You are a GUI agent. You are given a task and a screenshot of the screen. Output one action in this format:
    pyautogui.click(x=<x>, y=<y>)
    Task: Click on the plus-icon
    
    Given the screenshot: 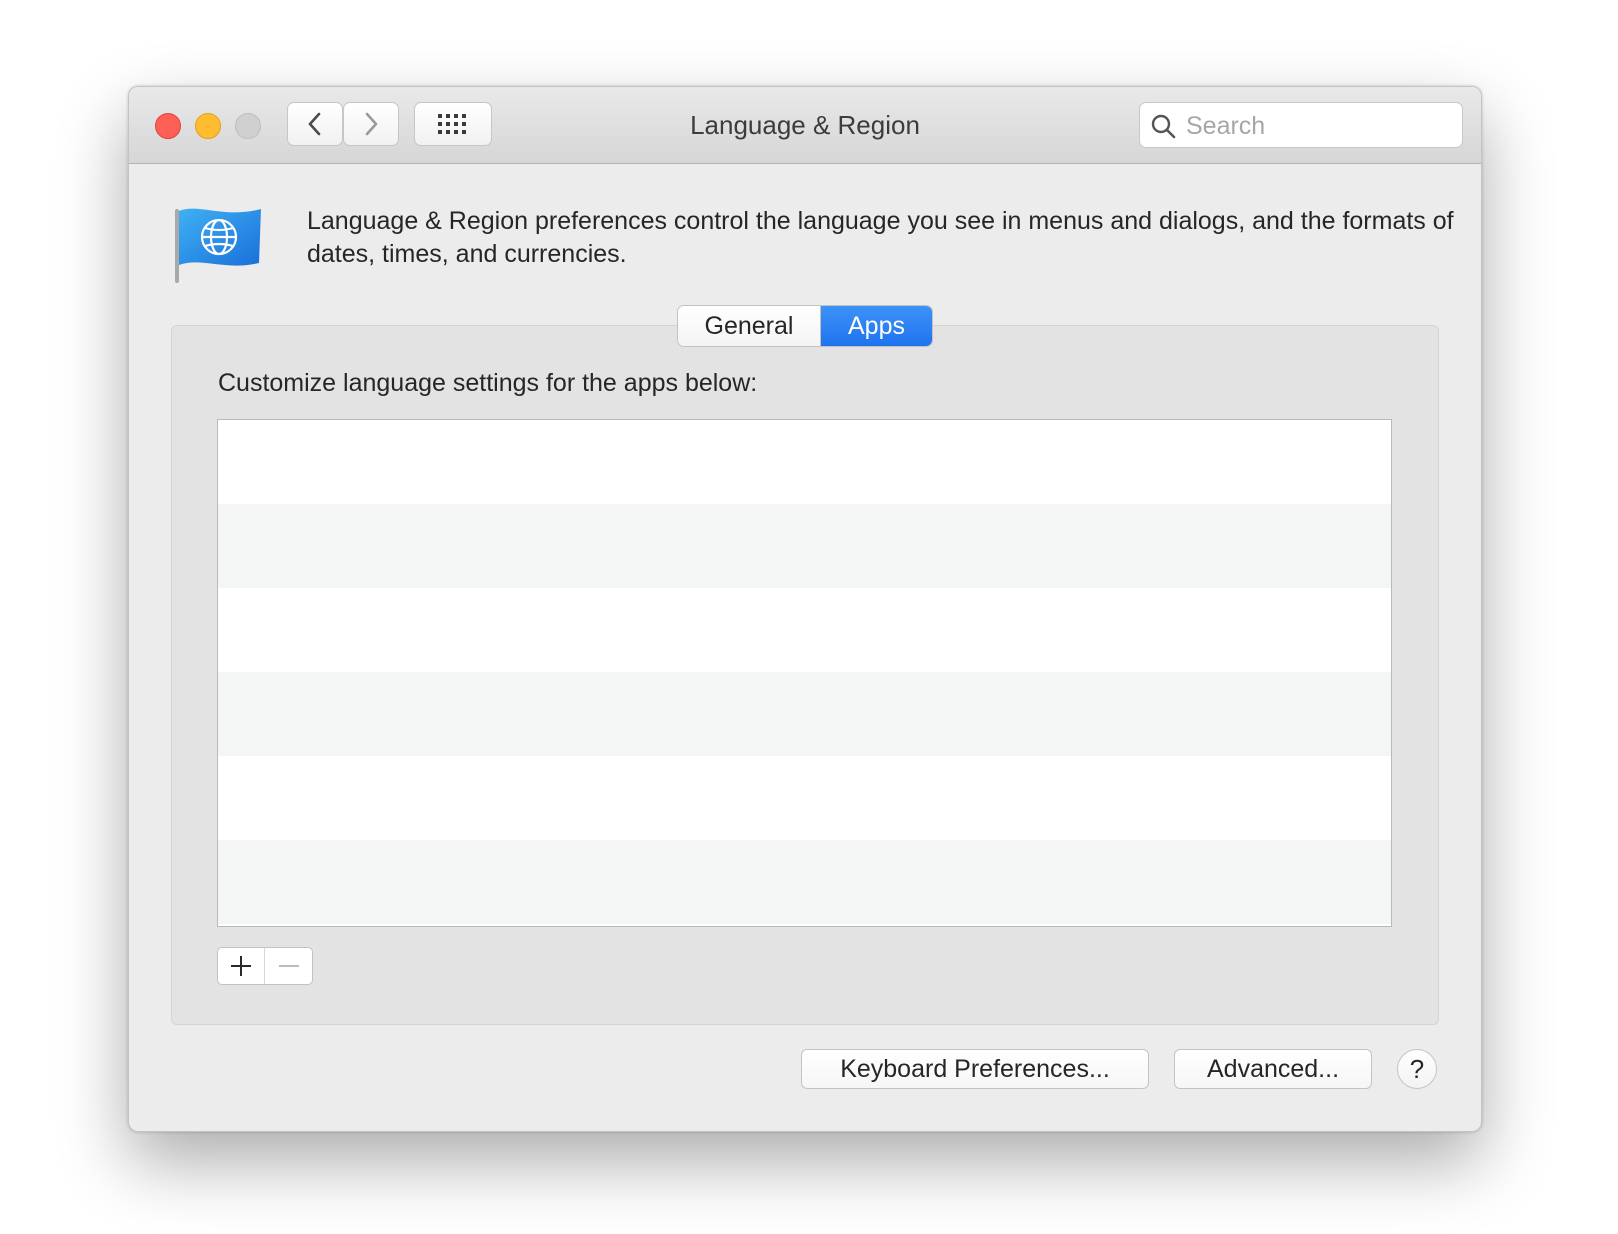 What is the action you would take?
    pyautogui.click(x=241, y=966)
    